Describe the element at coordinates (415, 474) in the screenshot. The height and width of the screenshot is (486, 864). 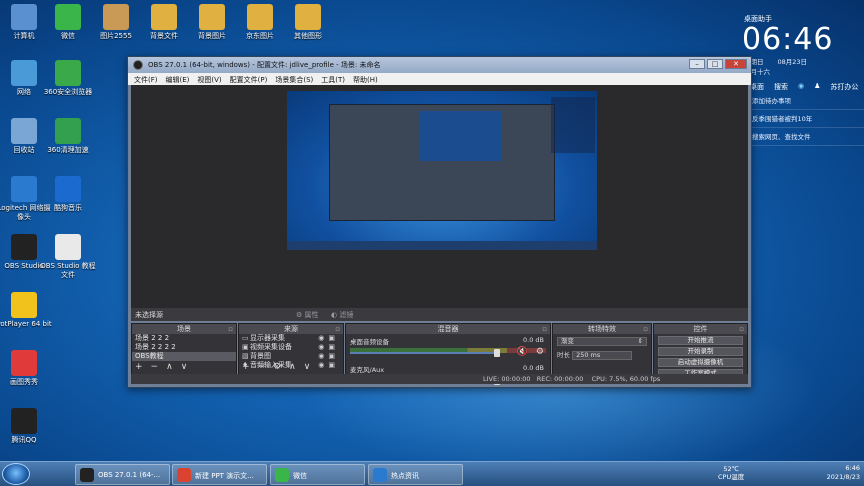
I see `taskbar-item: 热点资讯` at that location.